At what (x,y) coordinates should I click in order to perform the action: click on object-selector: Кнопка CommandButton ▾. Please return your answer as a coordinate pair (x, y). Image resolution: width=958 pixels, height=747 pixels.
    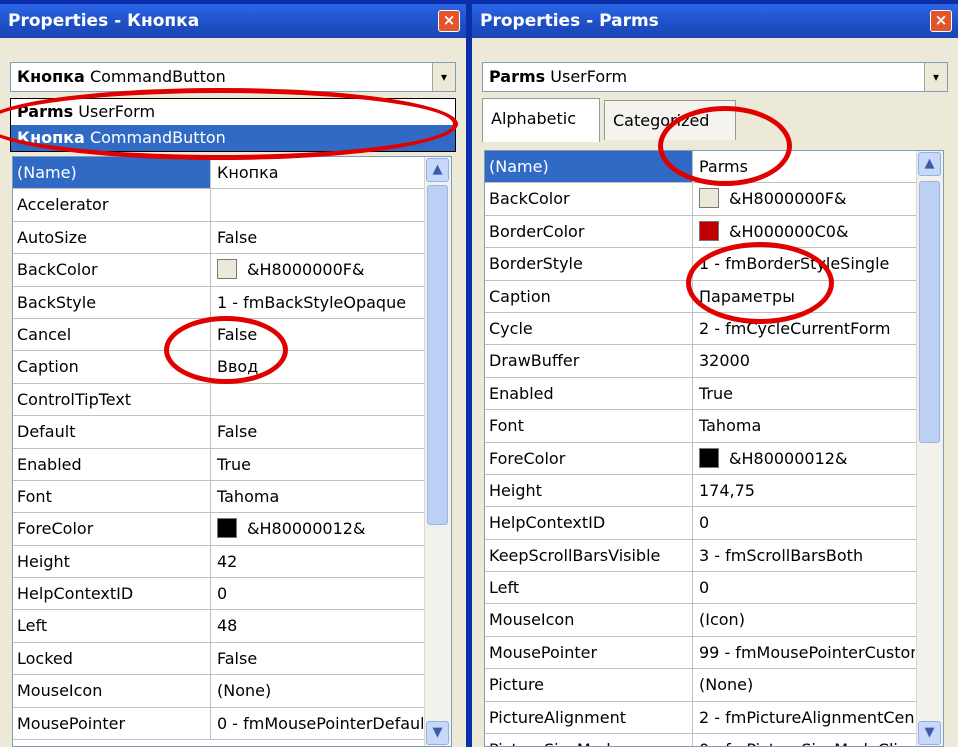
    Looking at the image, I should click on (233, 77).